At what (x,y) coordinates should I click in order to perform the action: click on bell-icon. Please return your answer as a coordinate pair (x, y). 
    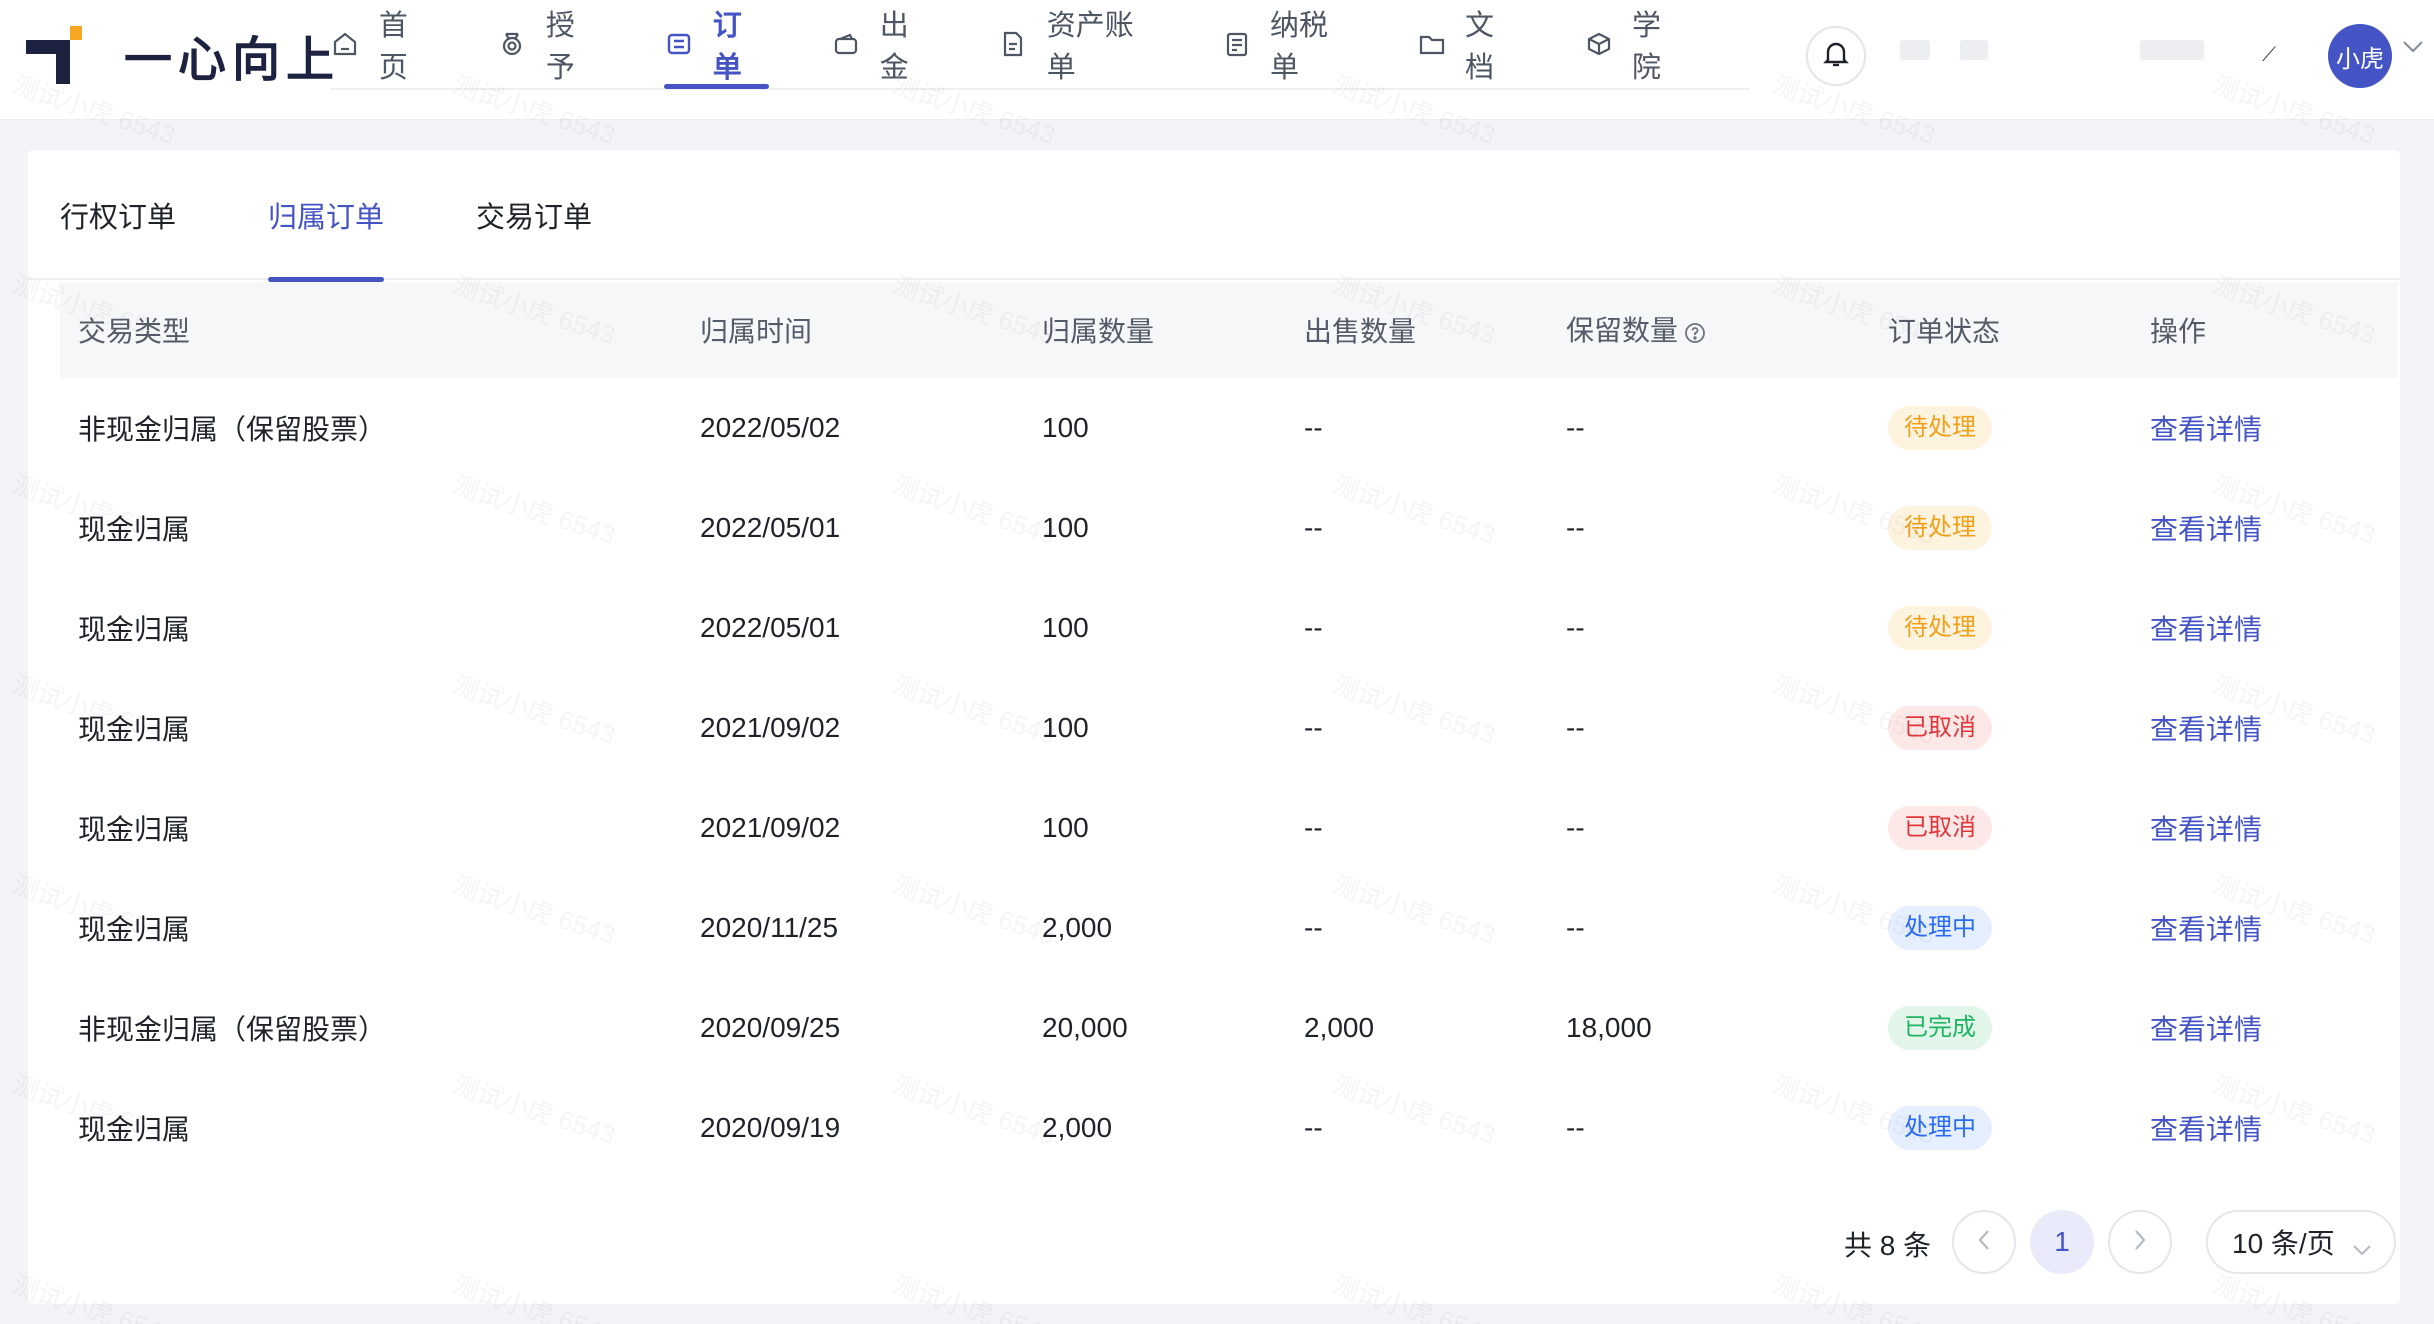
    Looking at the image, I should click on (1836, 56).